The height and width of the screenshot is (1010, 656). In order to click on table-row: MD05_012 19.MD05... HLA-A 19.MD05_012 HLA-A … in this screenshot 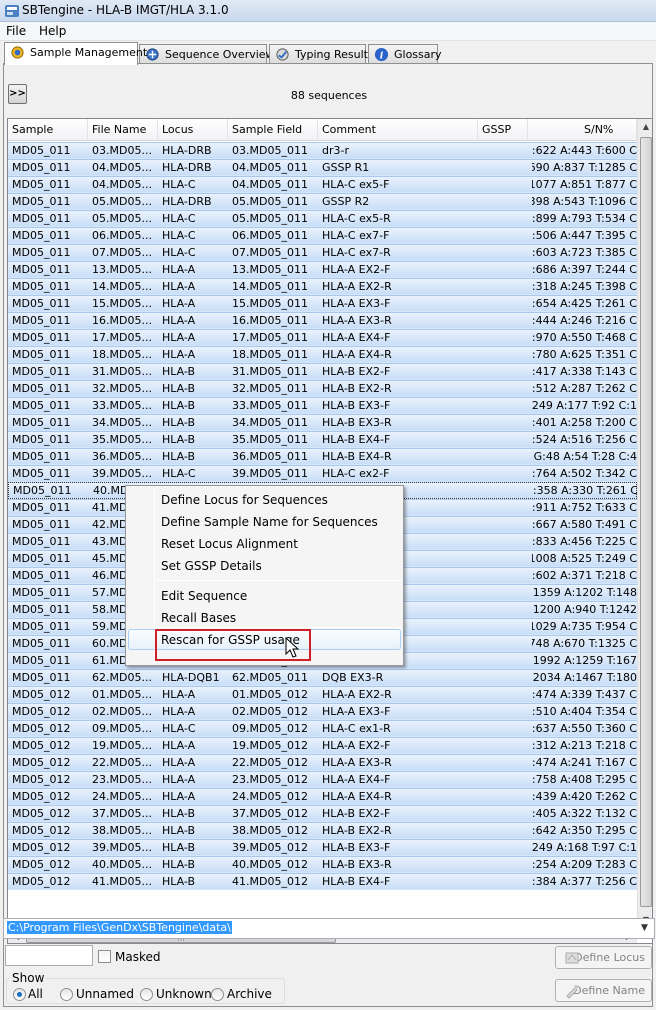, I will do `click(322, 745)`.